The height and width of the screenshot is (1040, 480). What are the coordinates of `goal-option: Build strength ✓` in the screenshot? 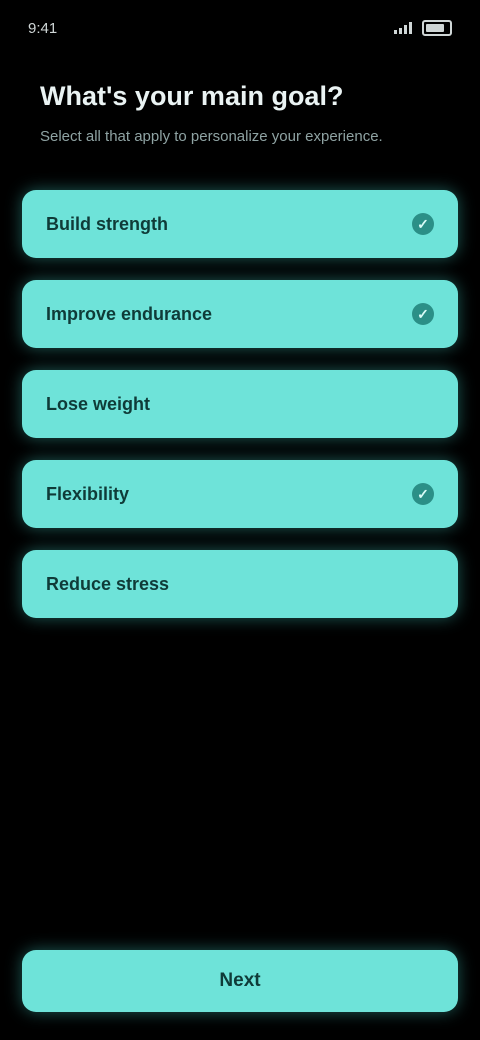 It's located at (240, 224).